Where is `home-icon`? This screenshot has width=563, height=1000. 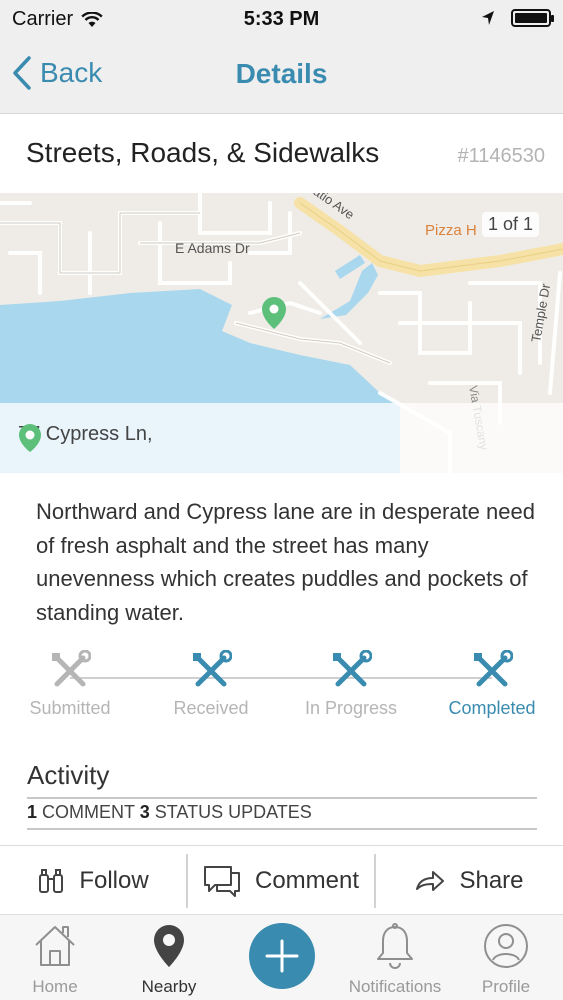
home-icon is located at coordinates (55, 946).